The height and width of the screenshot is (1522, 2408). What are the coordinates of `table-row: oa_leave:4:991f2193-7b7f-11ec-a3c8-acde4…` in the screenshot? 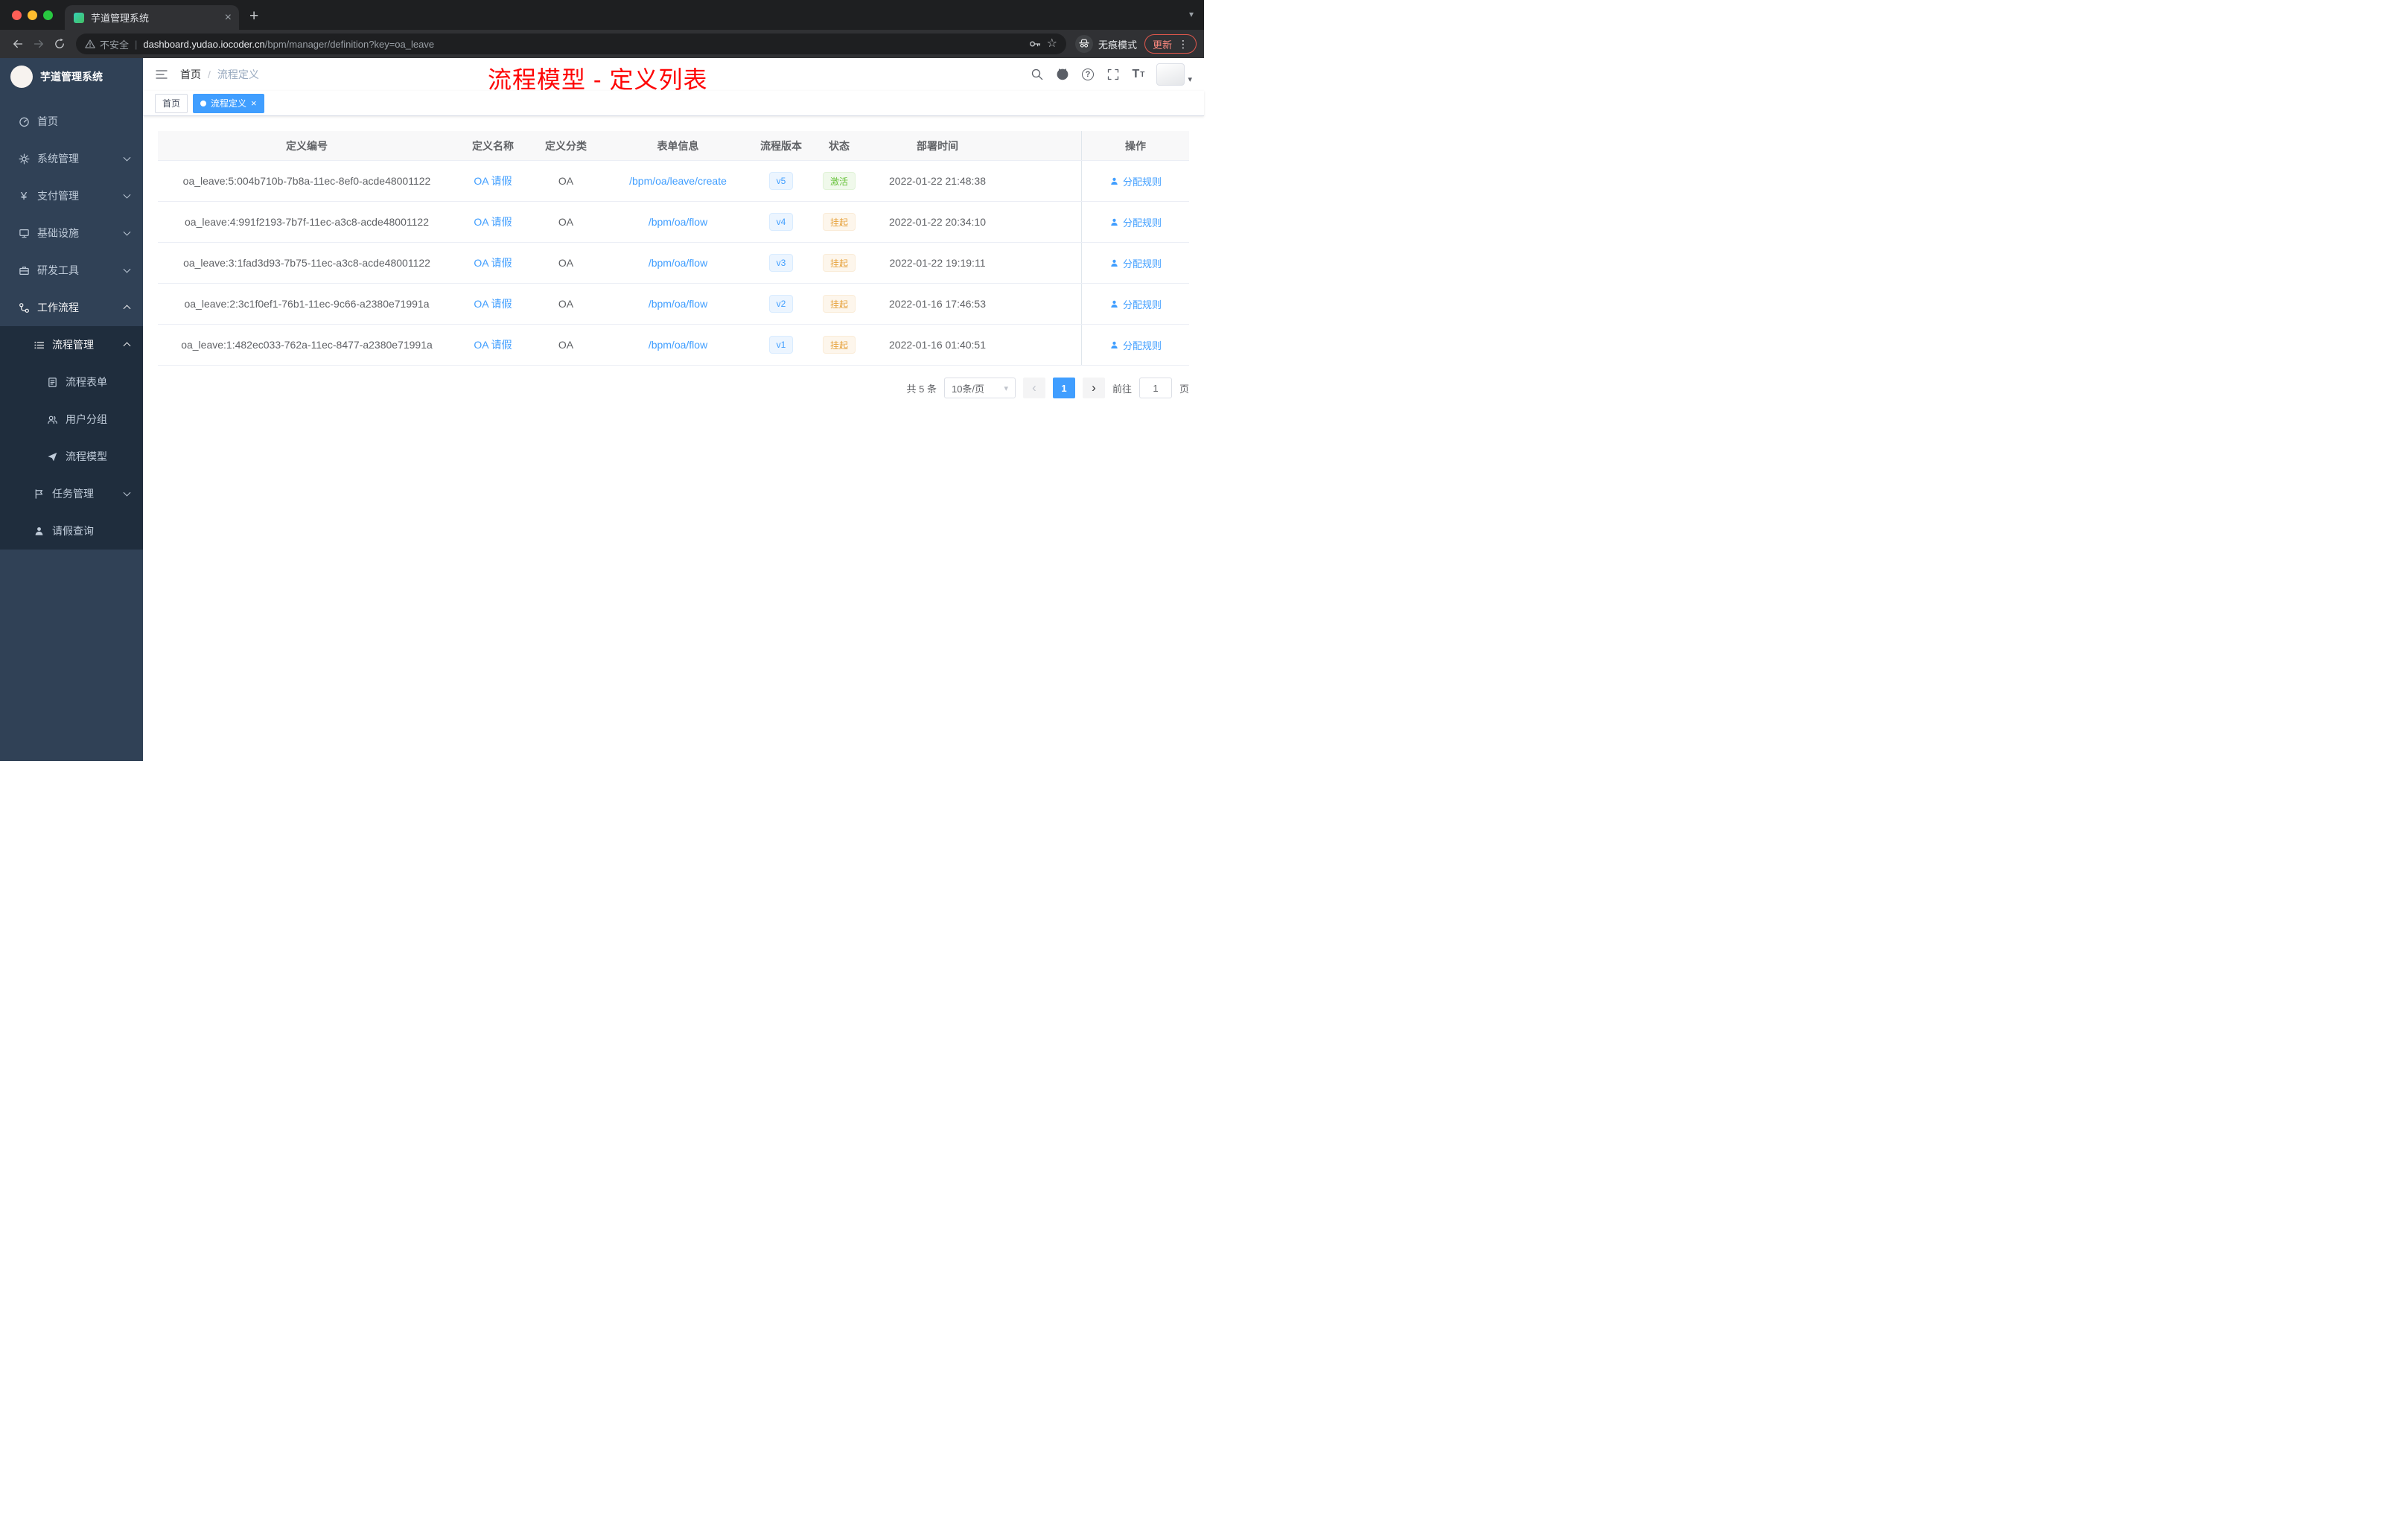 It's located at (673, 222).